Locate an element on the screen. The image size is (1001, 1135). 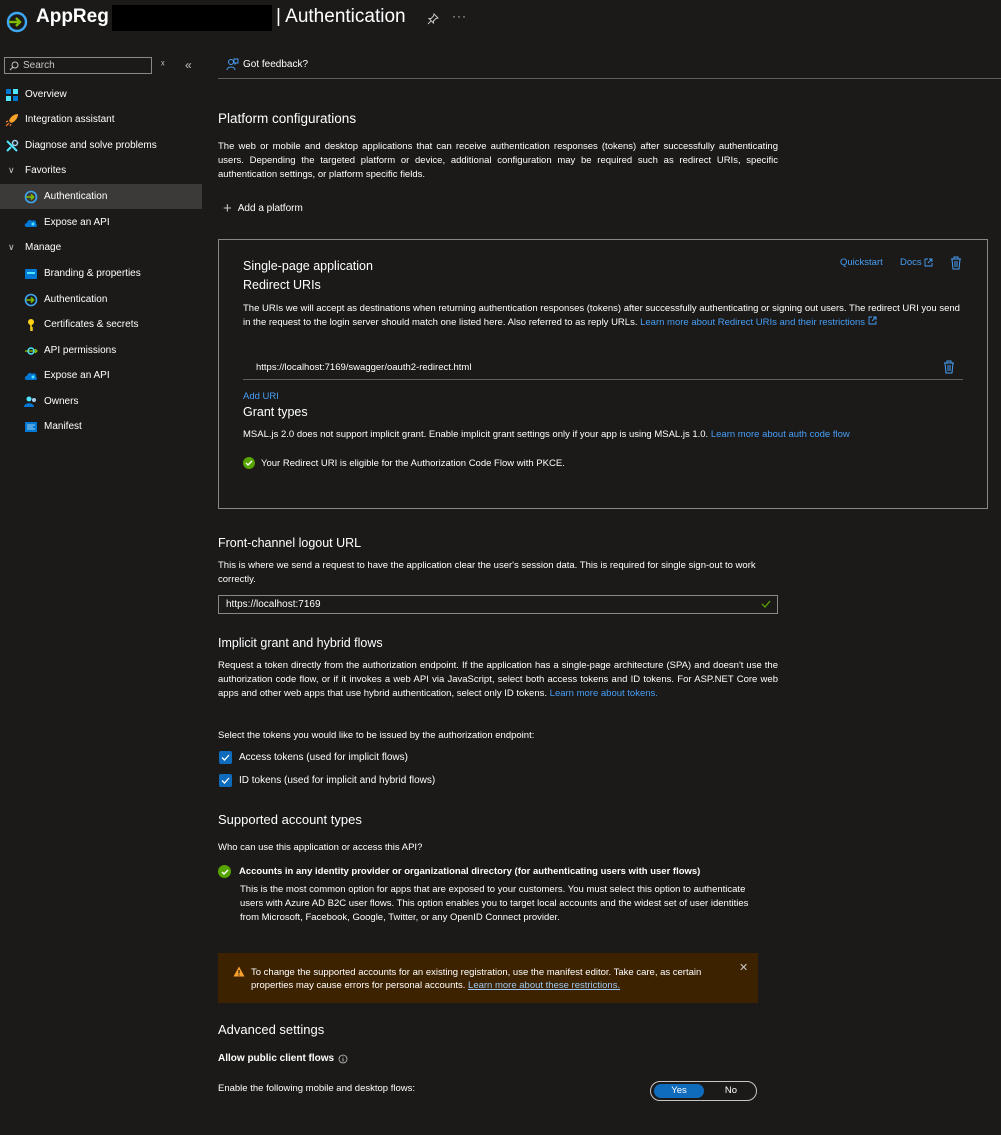
valid-check-icon is located at coordinates (766, 604).